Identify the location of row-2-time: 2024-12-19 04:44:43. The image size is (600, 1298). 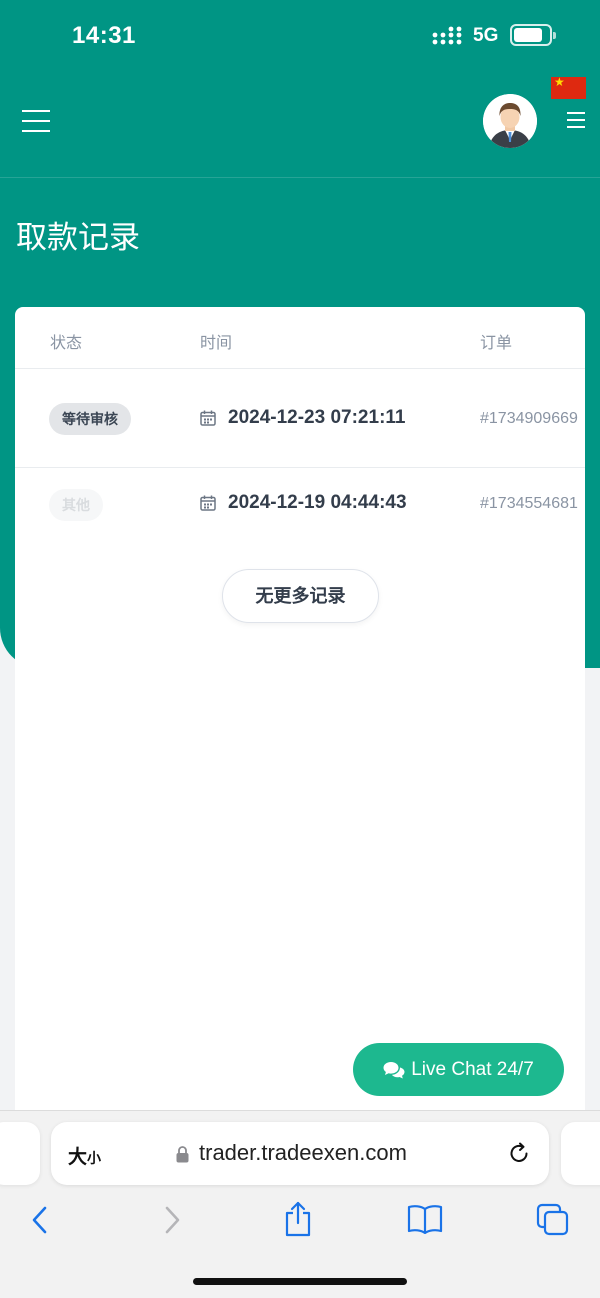
(303, 503).